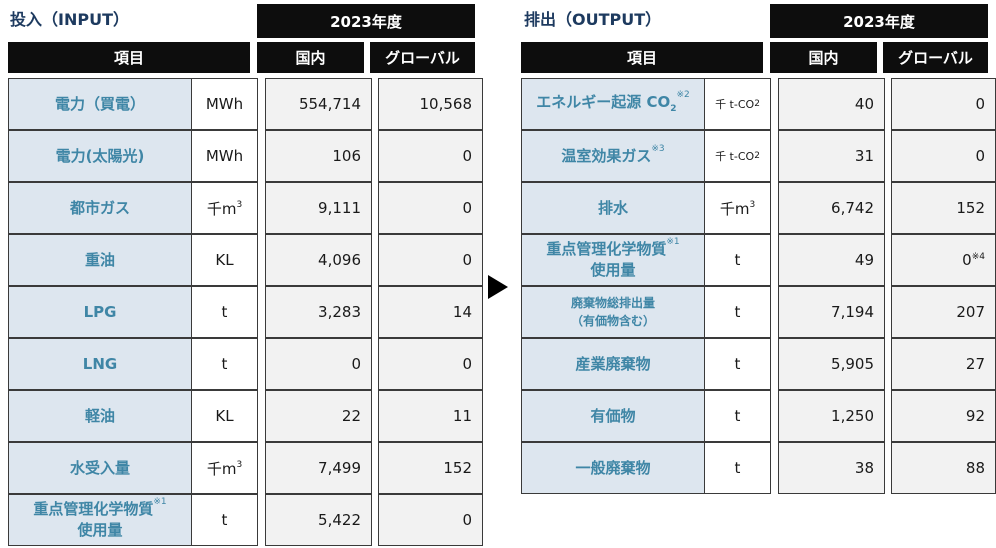 The width and height of the screenshot is (996, 548). Describe the element at coordinates (339, 520) in the screenshot. I see `domestic-value-text: 5,422` at that location.